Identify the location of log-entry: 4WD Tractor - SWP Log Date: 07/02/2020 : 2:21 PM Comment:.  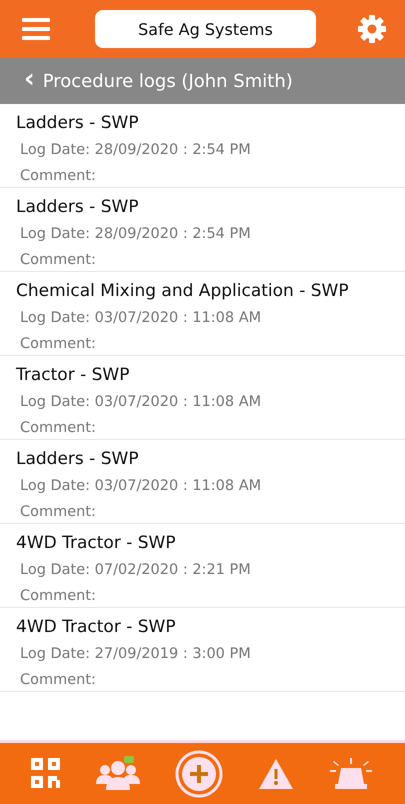
(202, 566).